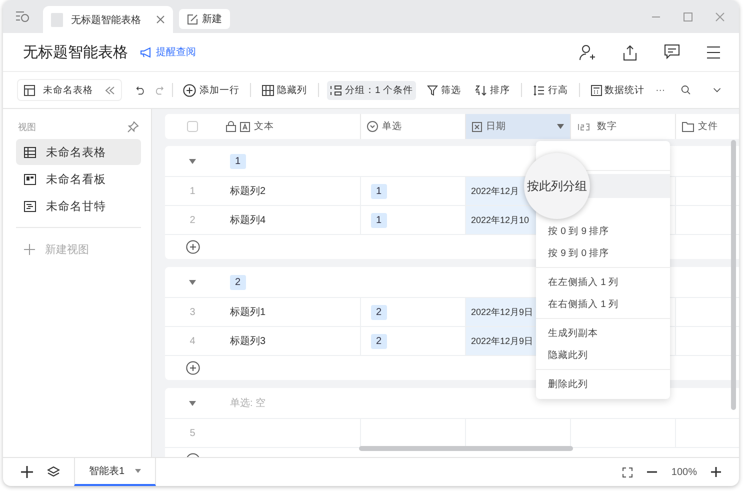  Describe the element at coordinates (603, 231) in the screenshot. I see `menu-item: 按 0 到 9 排序` at that location.